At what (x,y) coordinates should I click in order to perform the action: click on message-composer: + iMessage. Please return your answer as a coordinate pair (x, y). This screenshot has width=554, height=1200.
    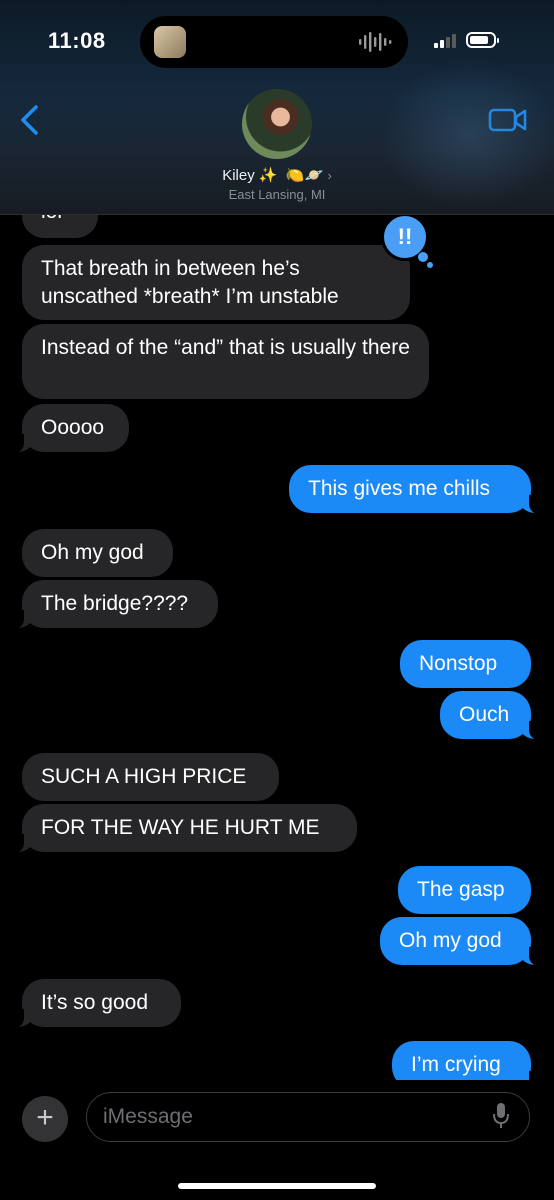
    Looking at the image, I should click on (277, 1140).